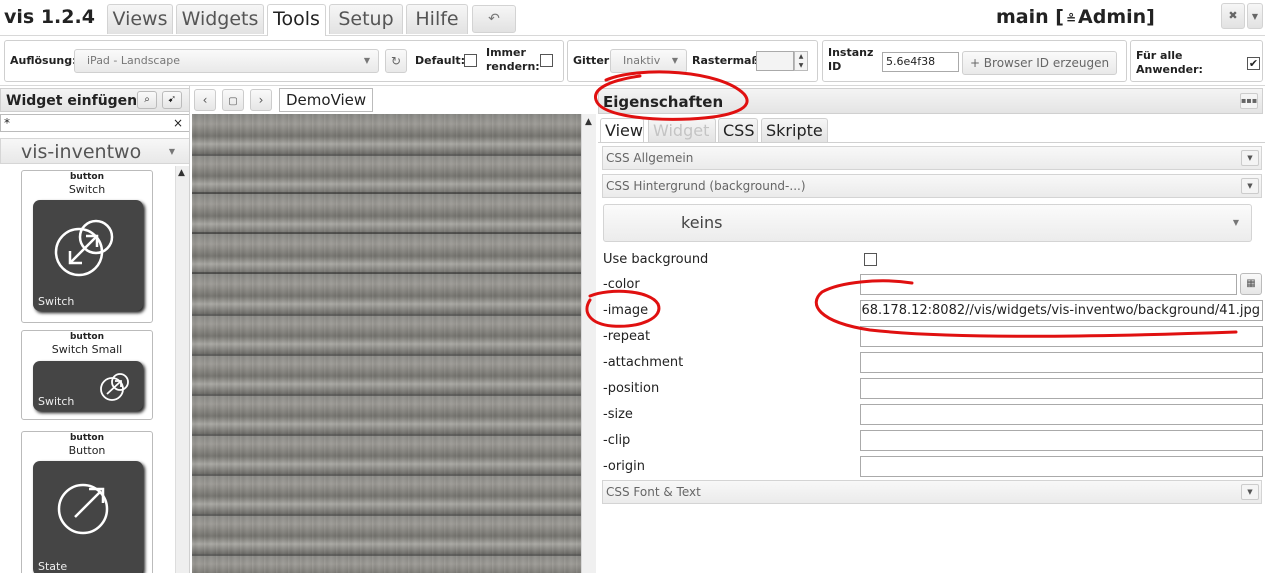  What do you see at coordinates (932, 186) in the screenshot?
I see `section-css-background: CSS Hintergrund (background-...) ▼` at bounding box center [932, 186].